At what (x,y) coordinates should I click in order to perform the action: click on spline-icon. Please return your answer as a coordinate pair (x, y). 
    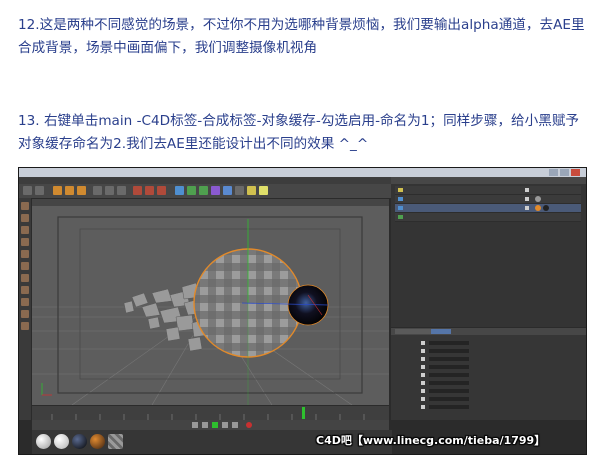
    Looking at the image, I should click on (191, 190).